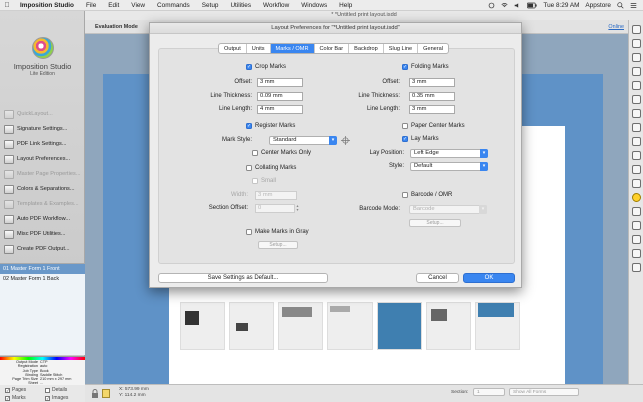 The width and height of the screenshot is (643, 402). Describe the element at coordinates (427, 195) in the screenshot. I see `barcode-omr-checkbox: Barcode / OMR` at that location.